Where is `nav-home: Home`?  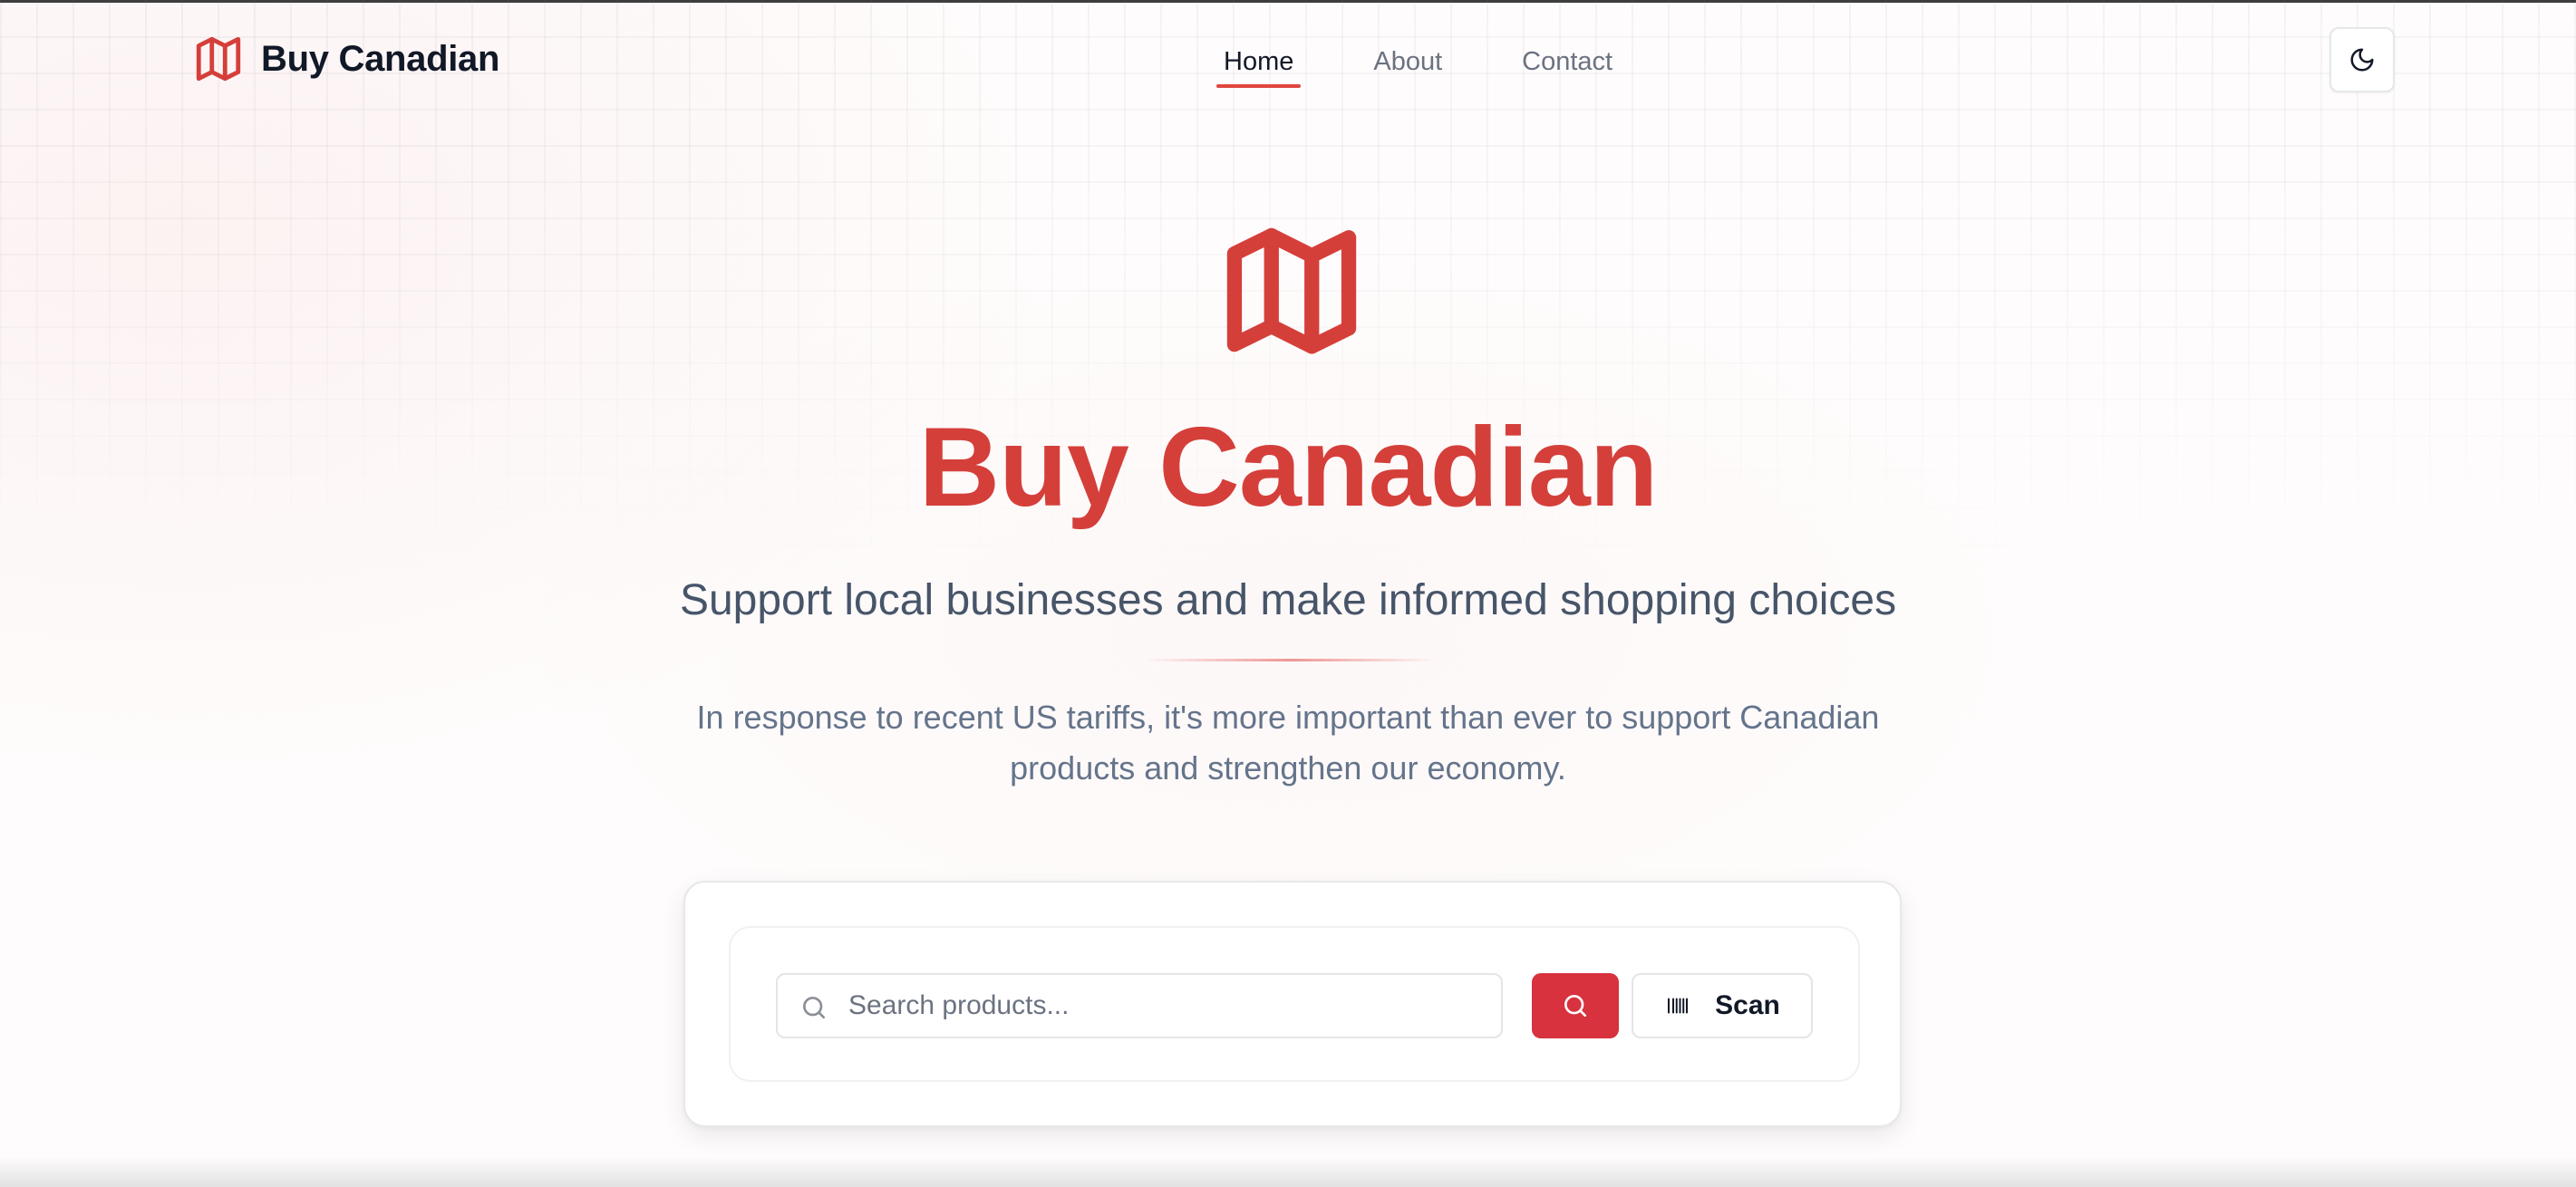 nav-home: Home is located at coordinates (1259, 64).